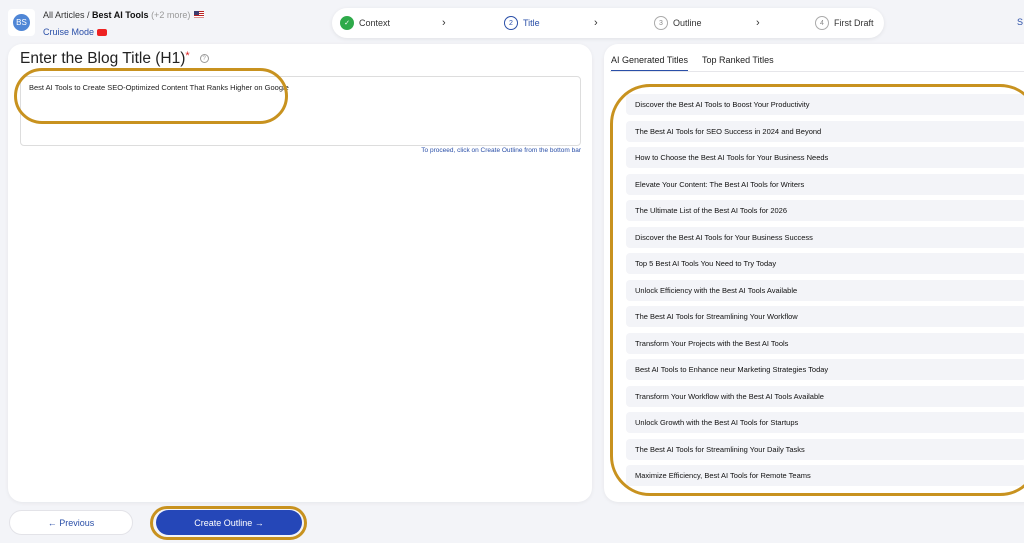  What do you see at coordinates (187, 56) in the screenshot?
I see `required-marker: *` at bounding box center [187, 56].